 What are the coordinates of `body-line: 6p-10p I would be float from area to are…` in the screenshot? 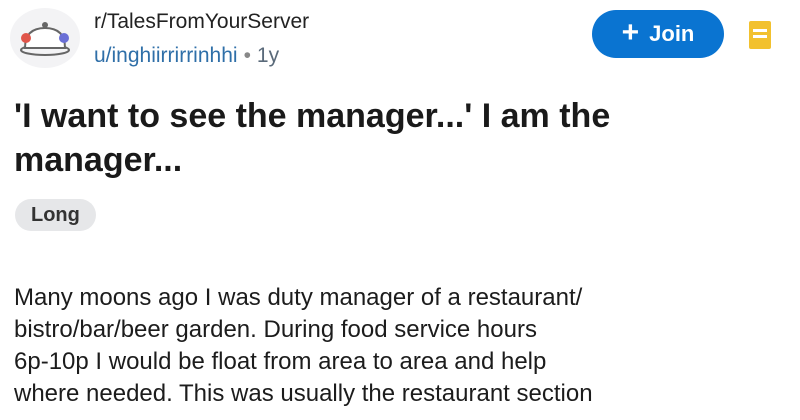 It's located at (280, 361).